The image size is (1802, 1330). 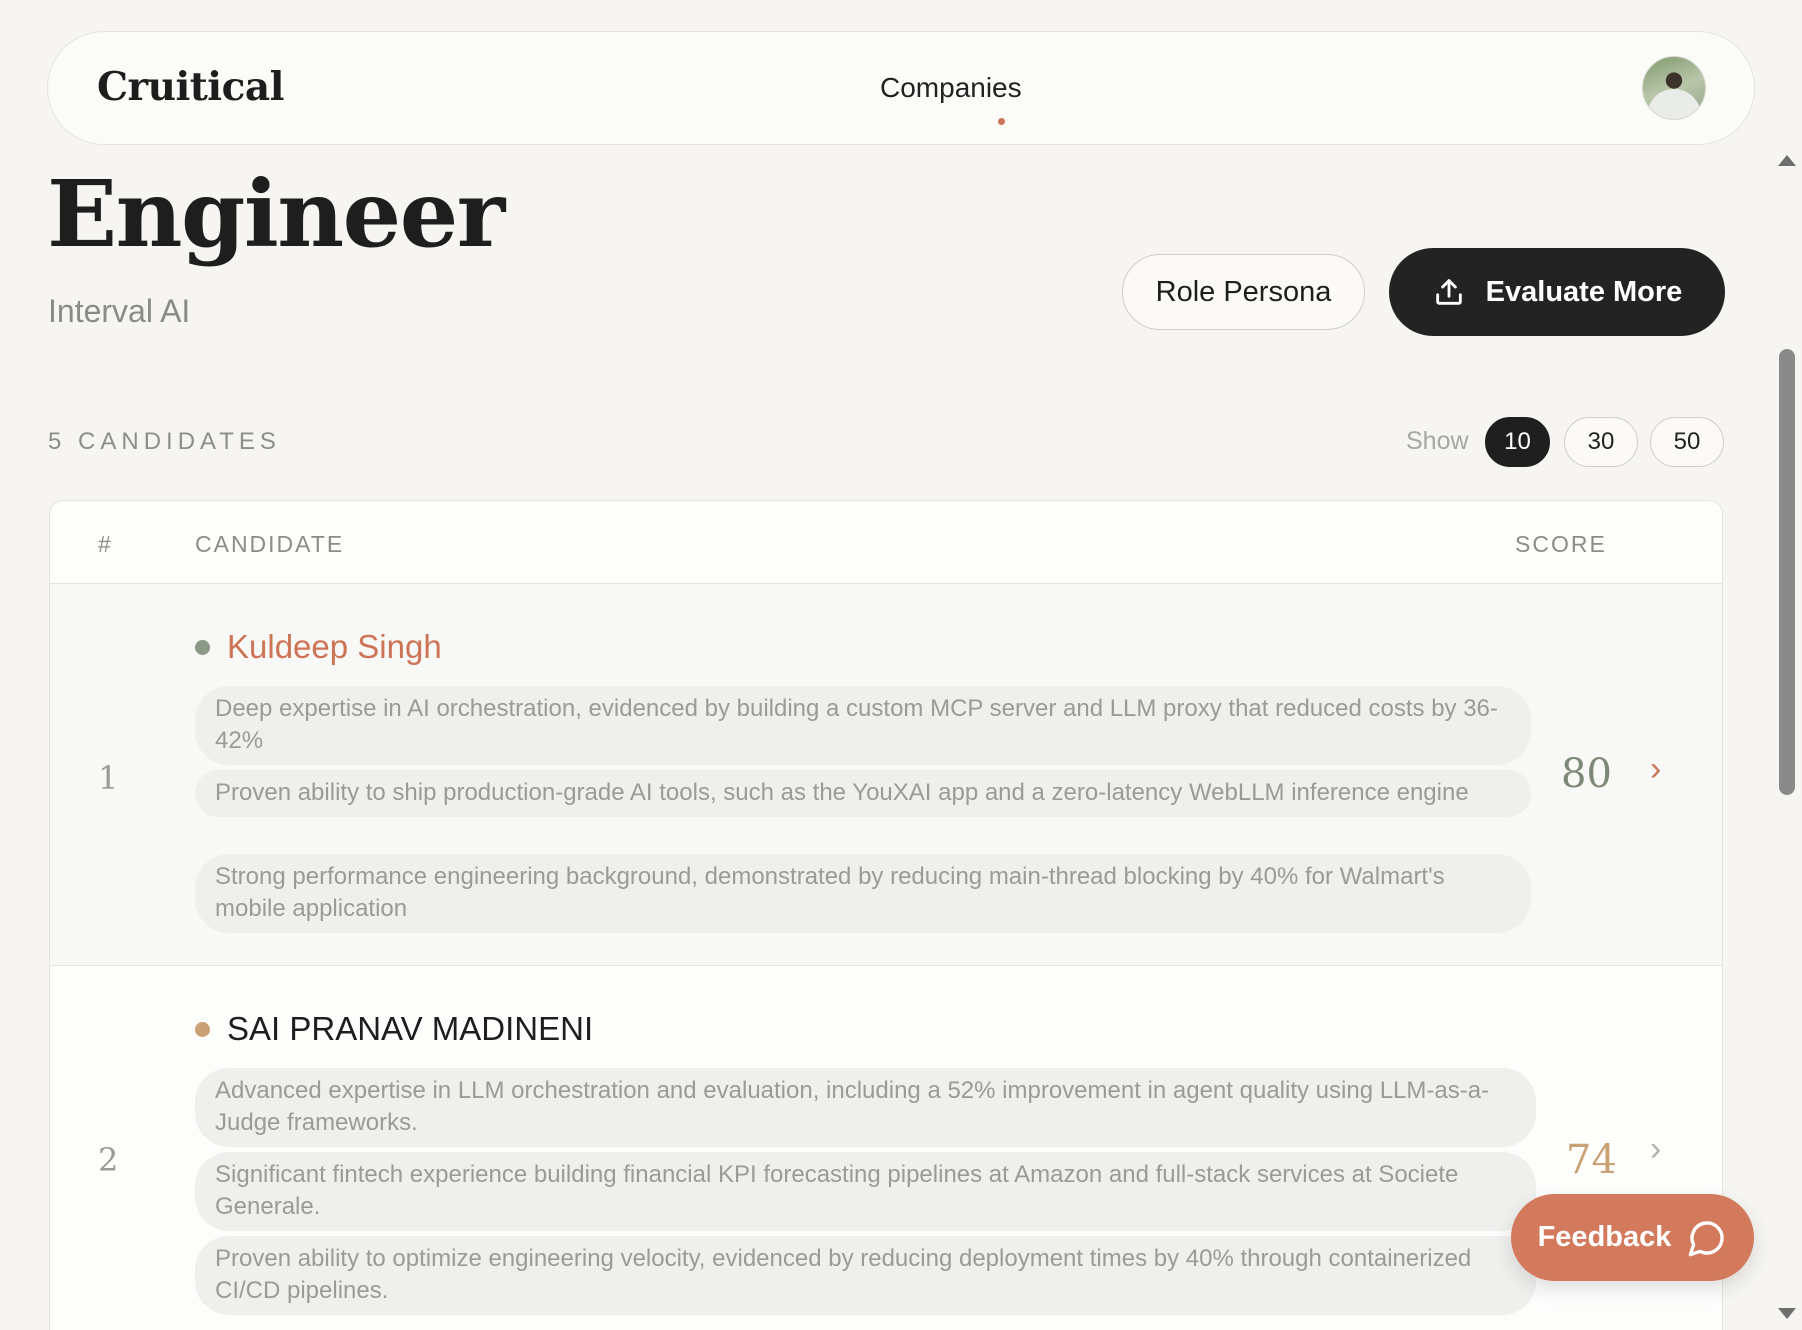 I want to click on nav-link-companies: Companies, so click(x=951, y=88).